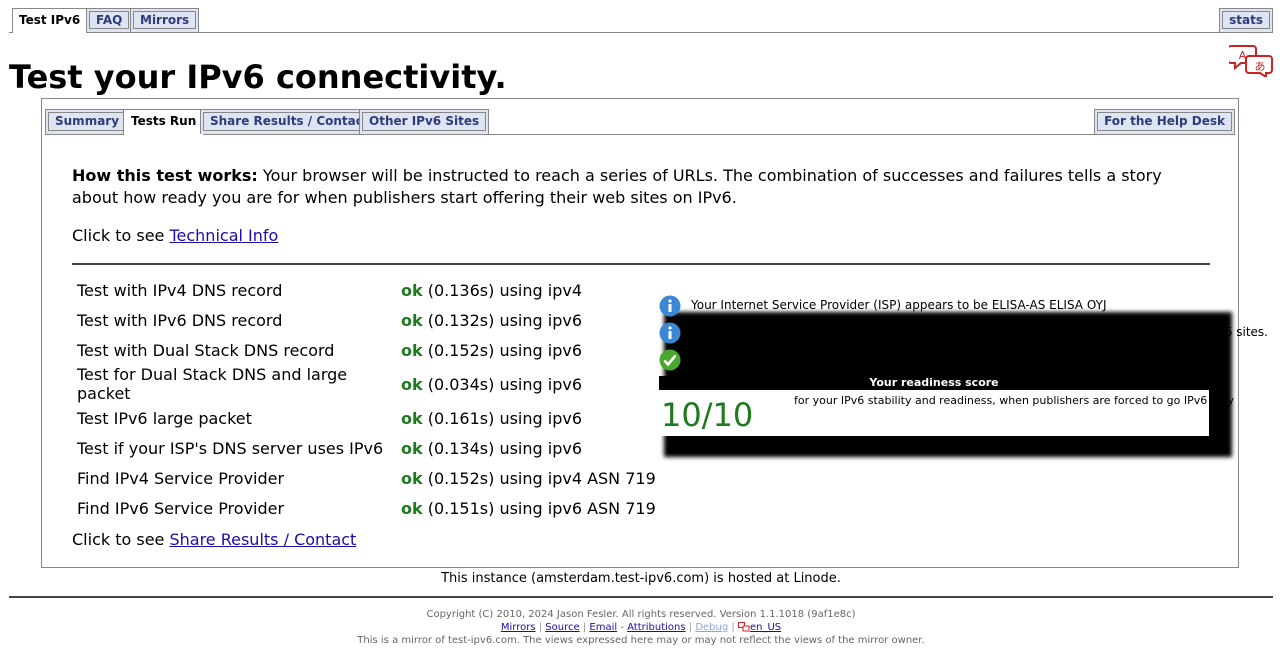 The image size is (1282, 650). What do you see at coordinates (121, 235) in the screenshot?
I see `technical-info-prefix: Click to see` at bounding box center [121, 235].